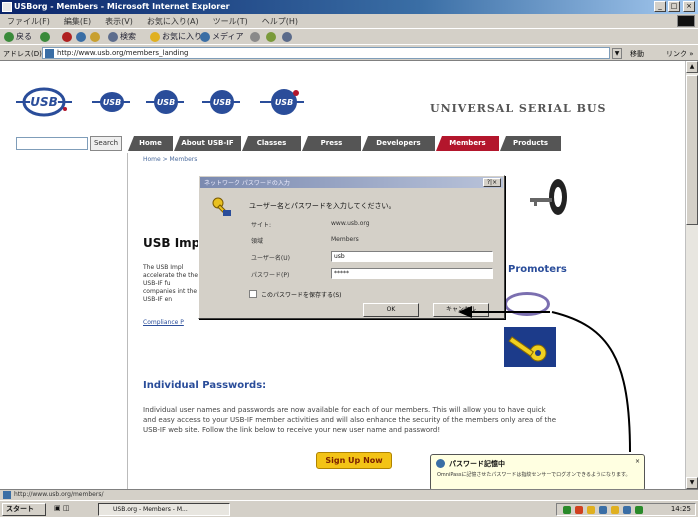  What do you see at coordinates (349, 508) in the screenshot?
I see `taskbar: スタート ▣ ◫ USB.org - Members - M... 14:25` at bounding box center [349, 508].